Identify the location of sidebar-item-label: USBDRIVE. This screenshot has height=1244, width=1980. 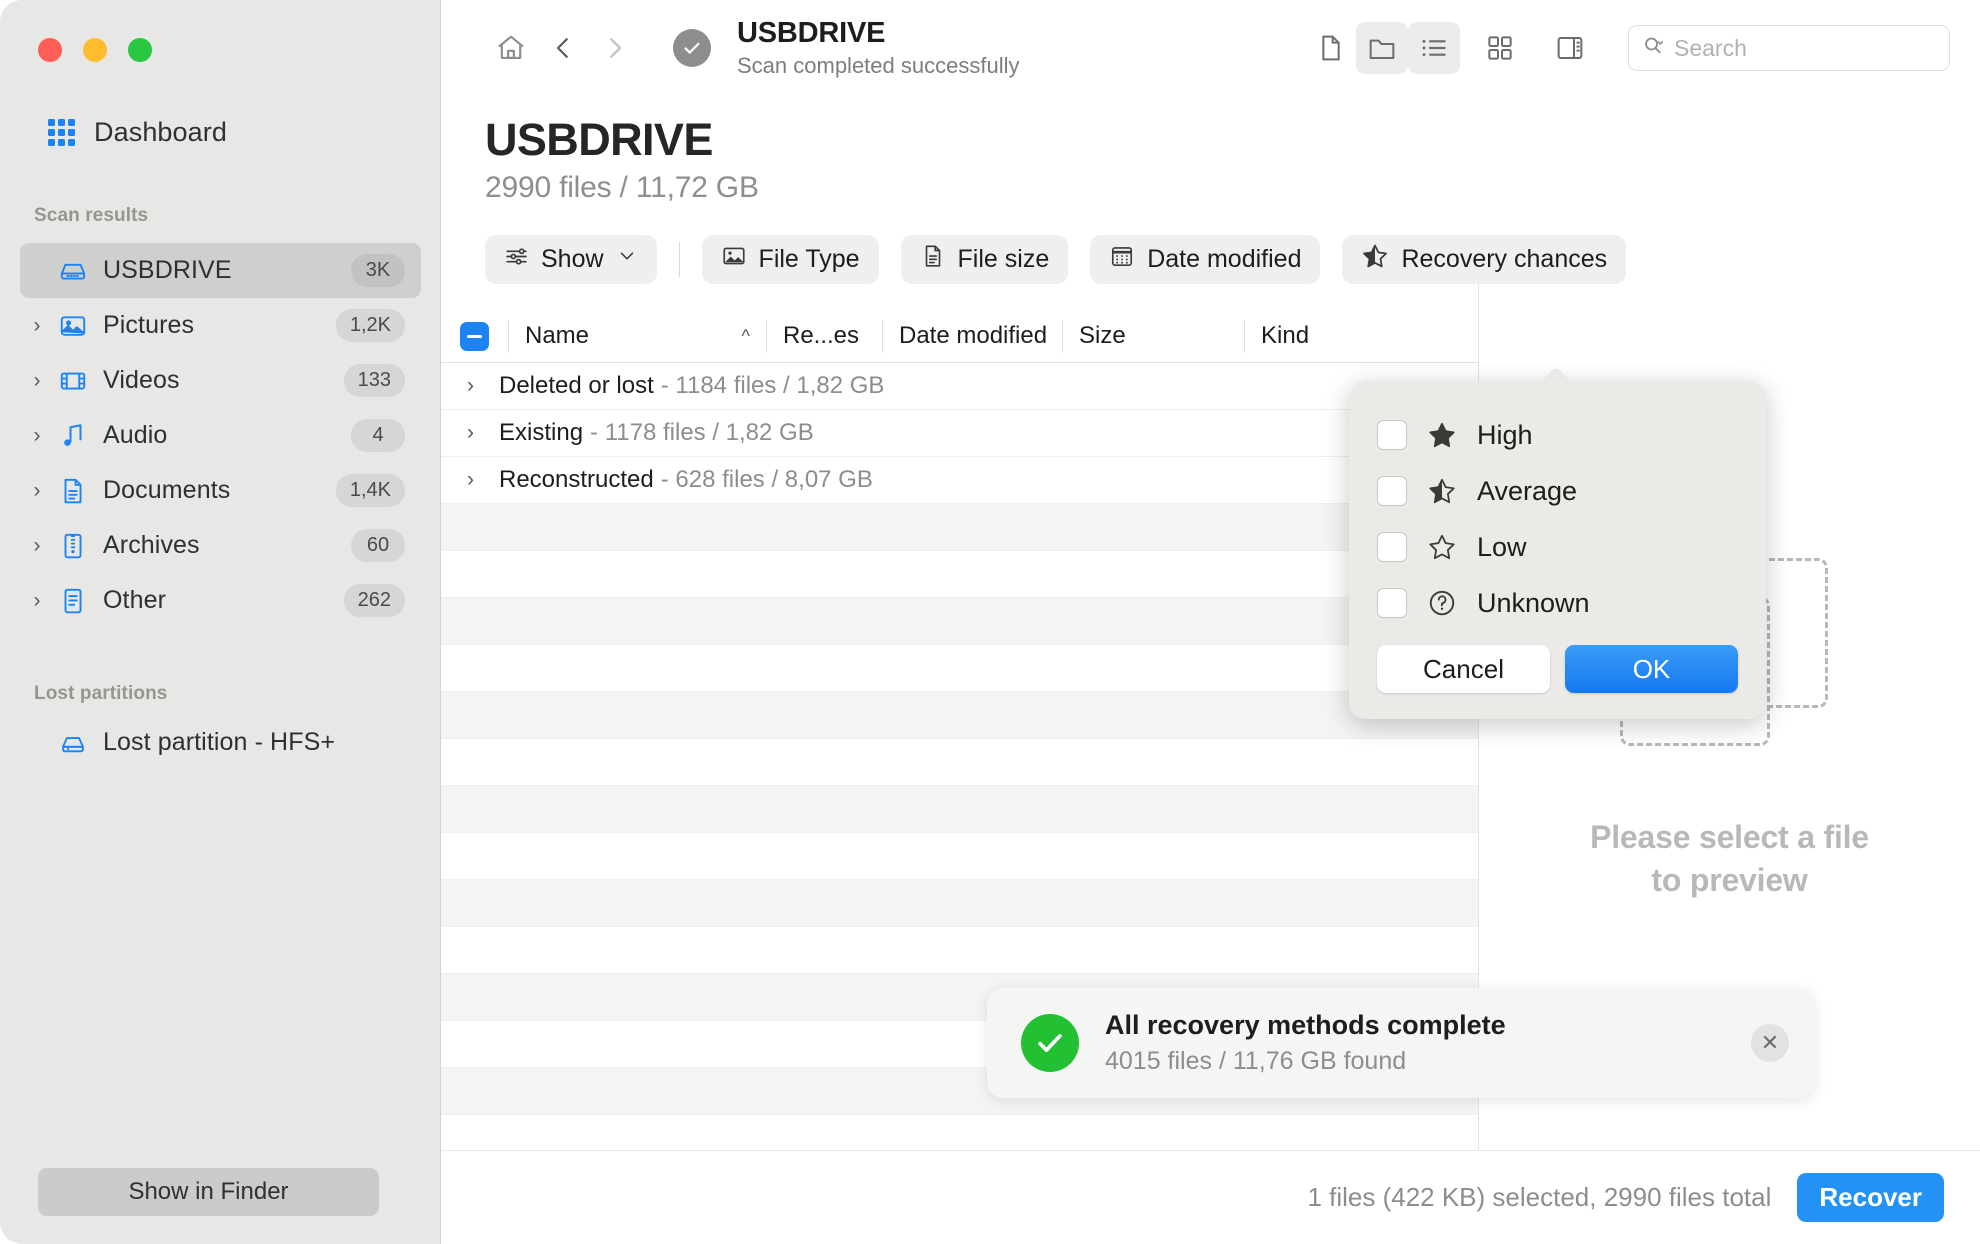
(167, 270).